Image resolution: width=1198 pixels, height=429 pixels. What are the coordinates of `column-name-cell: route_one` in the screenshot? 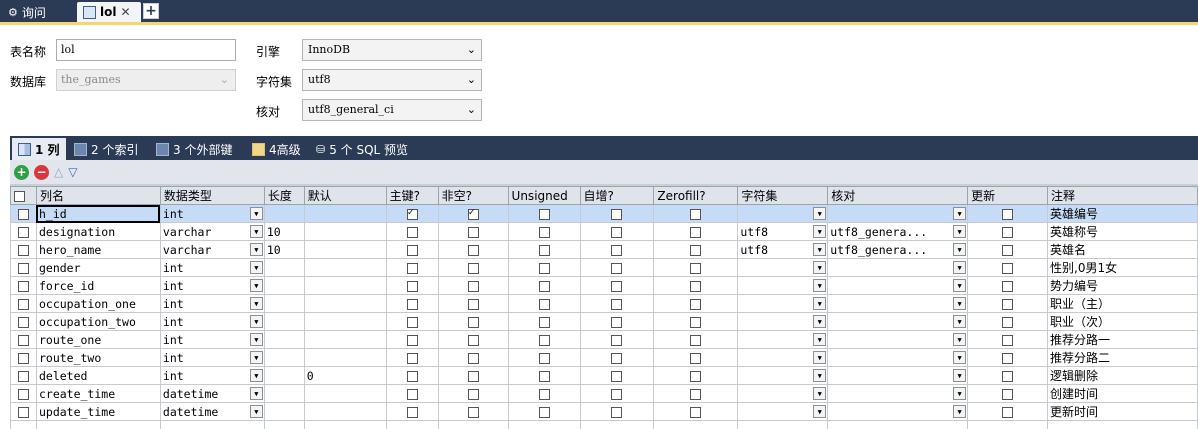 It's located at (98, 339).